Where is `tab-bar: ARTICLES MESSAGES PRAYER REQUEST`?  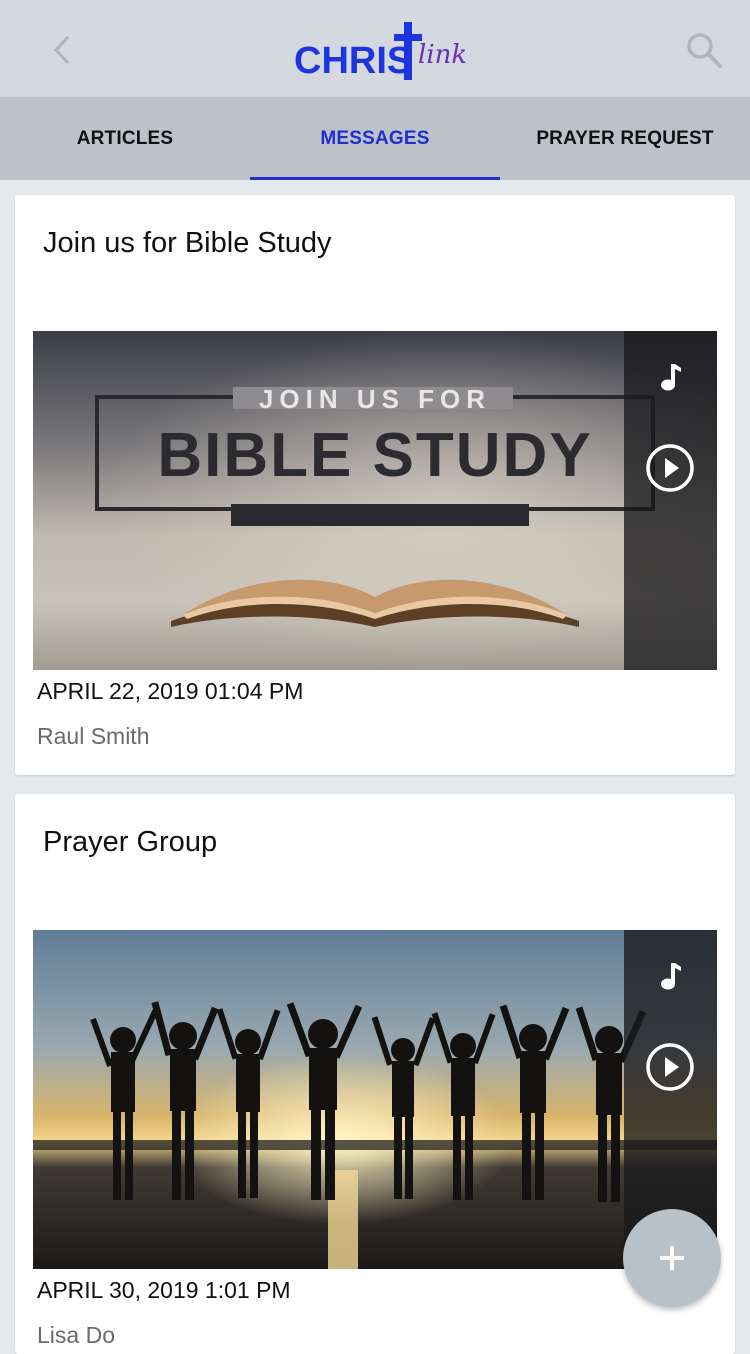 tab-bar: ARTICLES MESSAGES PRAYER REQUEST is located at coordinates (375, 139).